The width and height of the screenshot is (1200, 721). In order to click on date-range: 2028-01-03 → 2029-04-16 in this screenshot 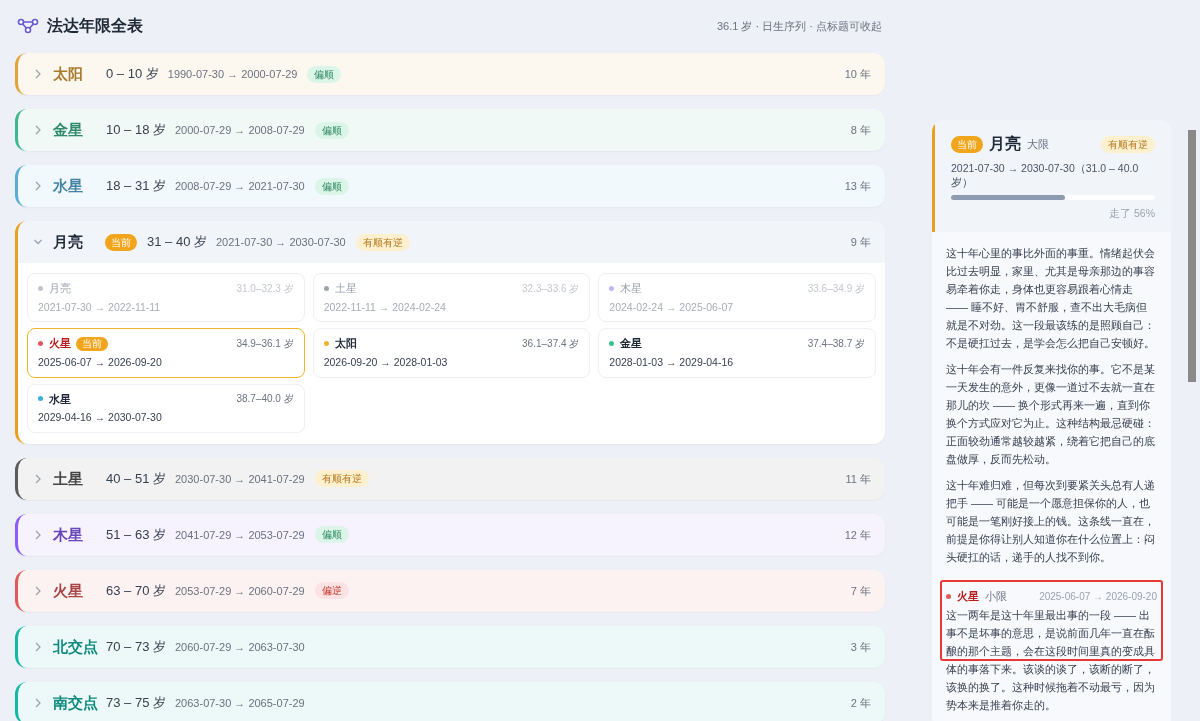, I will do `click(672, 362)`.